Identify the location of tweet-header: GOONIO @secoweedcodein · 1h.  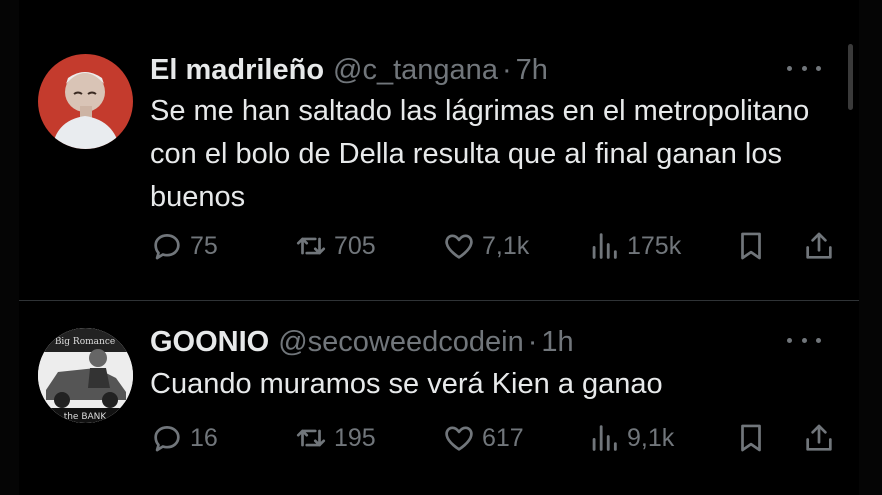
(362, 342).